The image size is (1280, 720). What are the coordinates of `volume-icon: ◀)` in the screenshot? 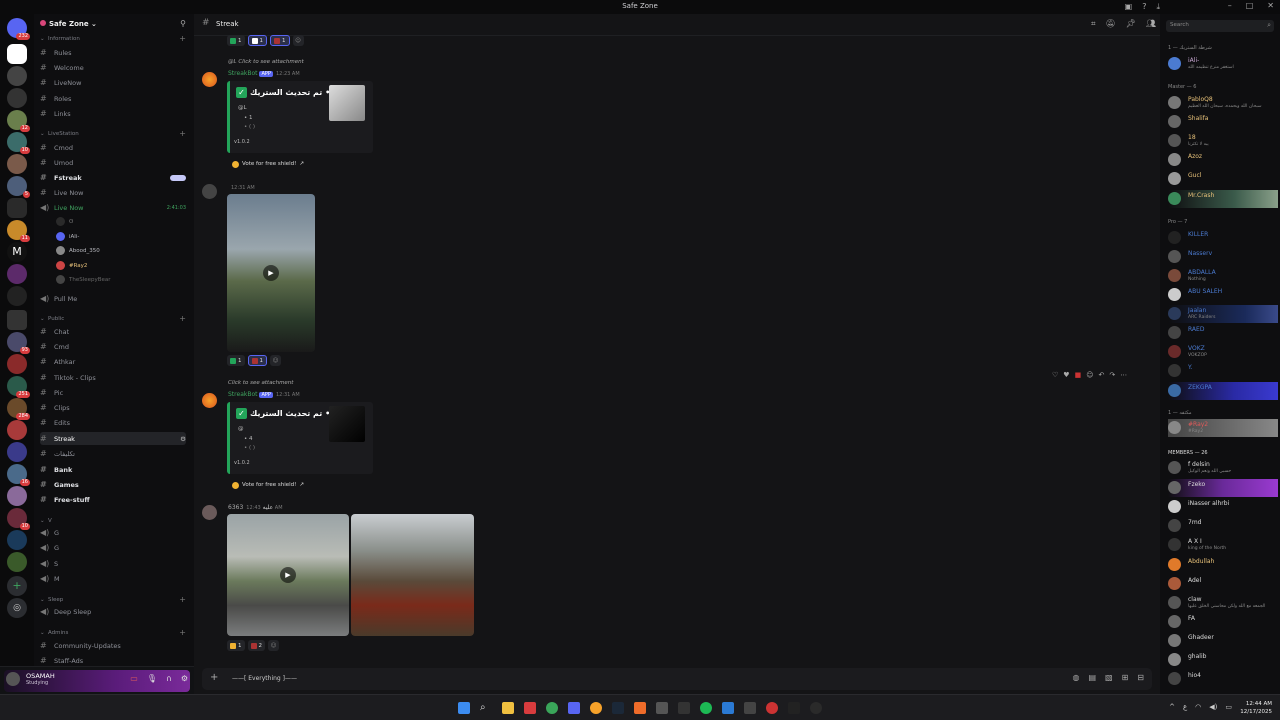 It's located at (1213, 707).